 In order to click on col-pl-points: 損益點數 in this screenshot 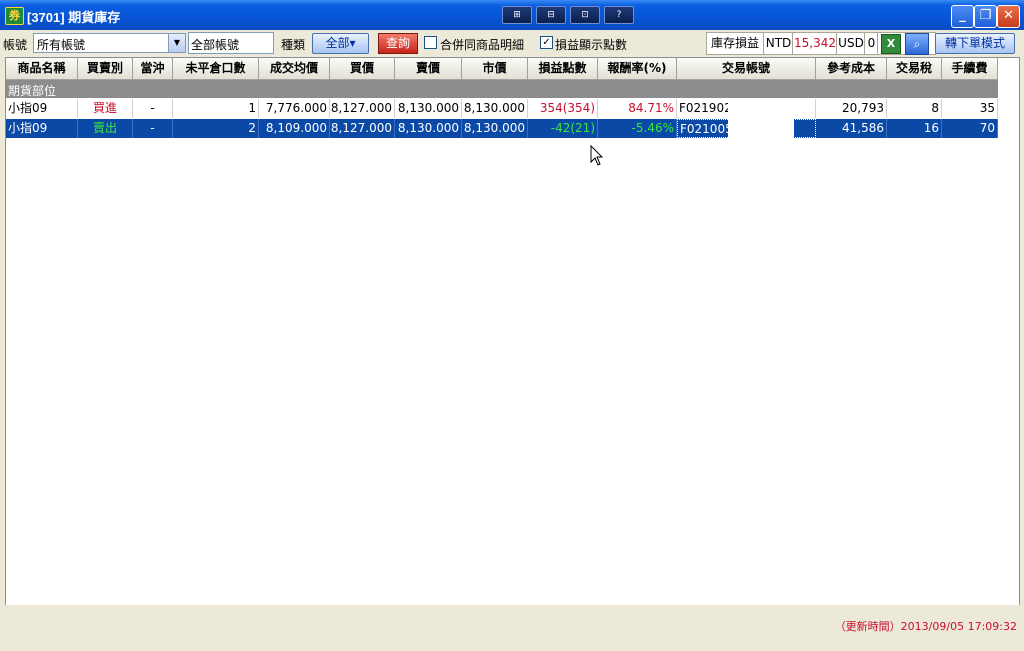, I will do `click(563, 68)`.